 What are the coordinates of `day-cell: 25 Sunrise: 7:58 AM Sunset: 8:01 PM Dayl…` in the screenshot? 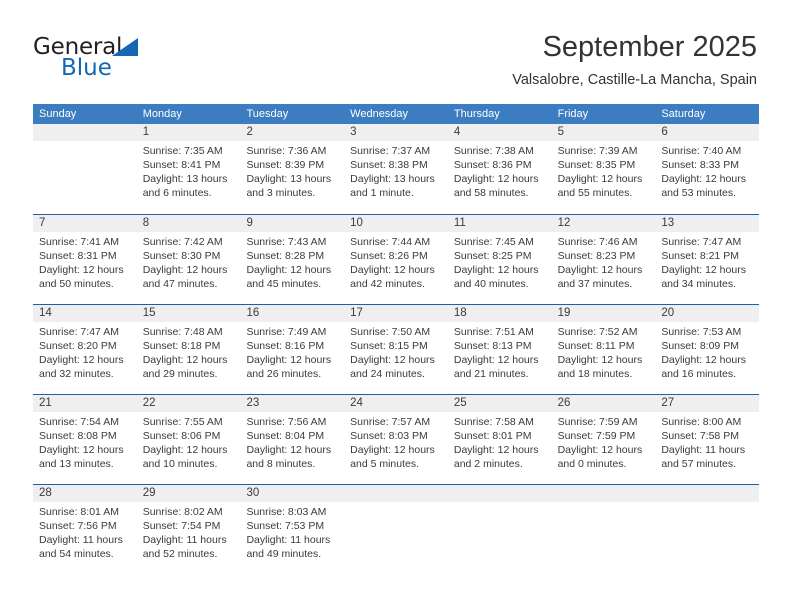 It's located at (500, 439).